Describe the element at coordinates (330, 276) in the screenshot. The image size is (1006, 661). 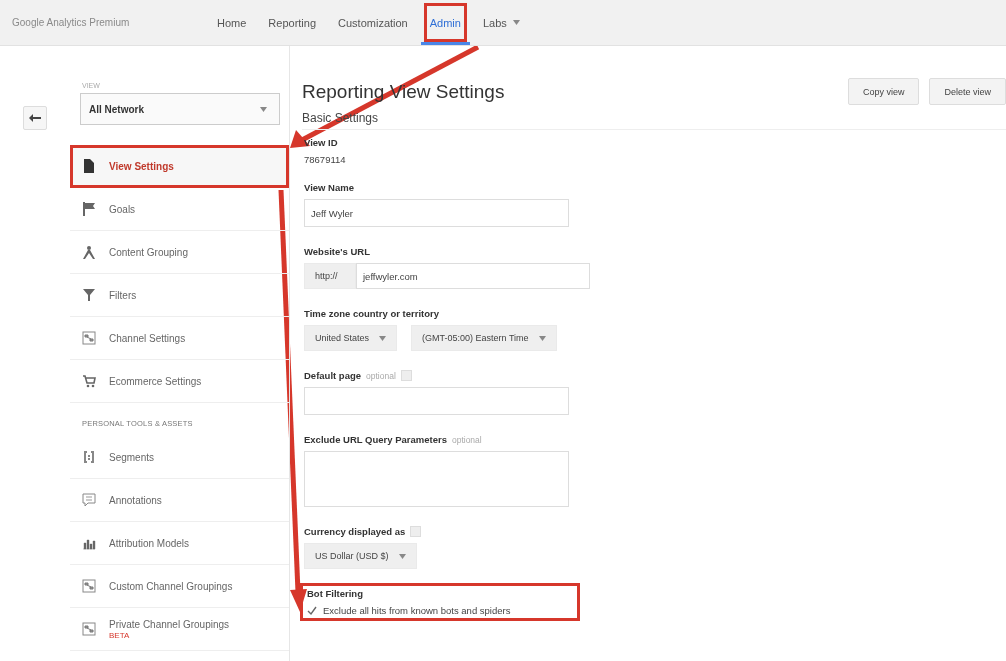
I see `protocol-select: http://` at that location.